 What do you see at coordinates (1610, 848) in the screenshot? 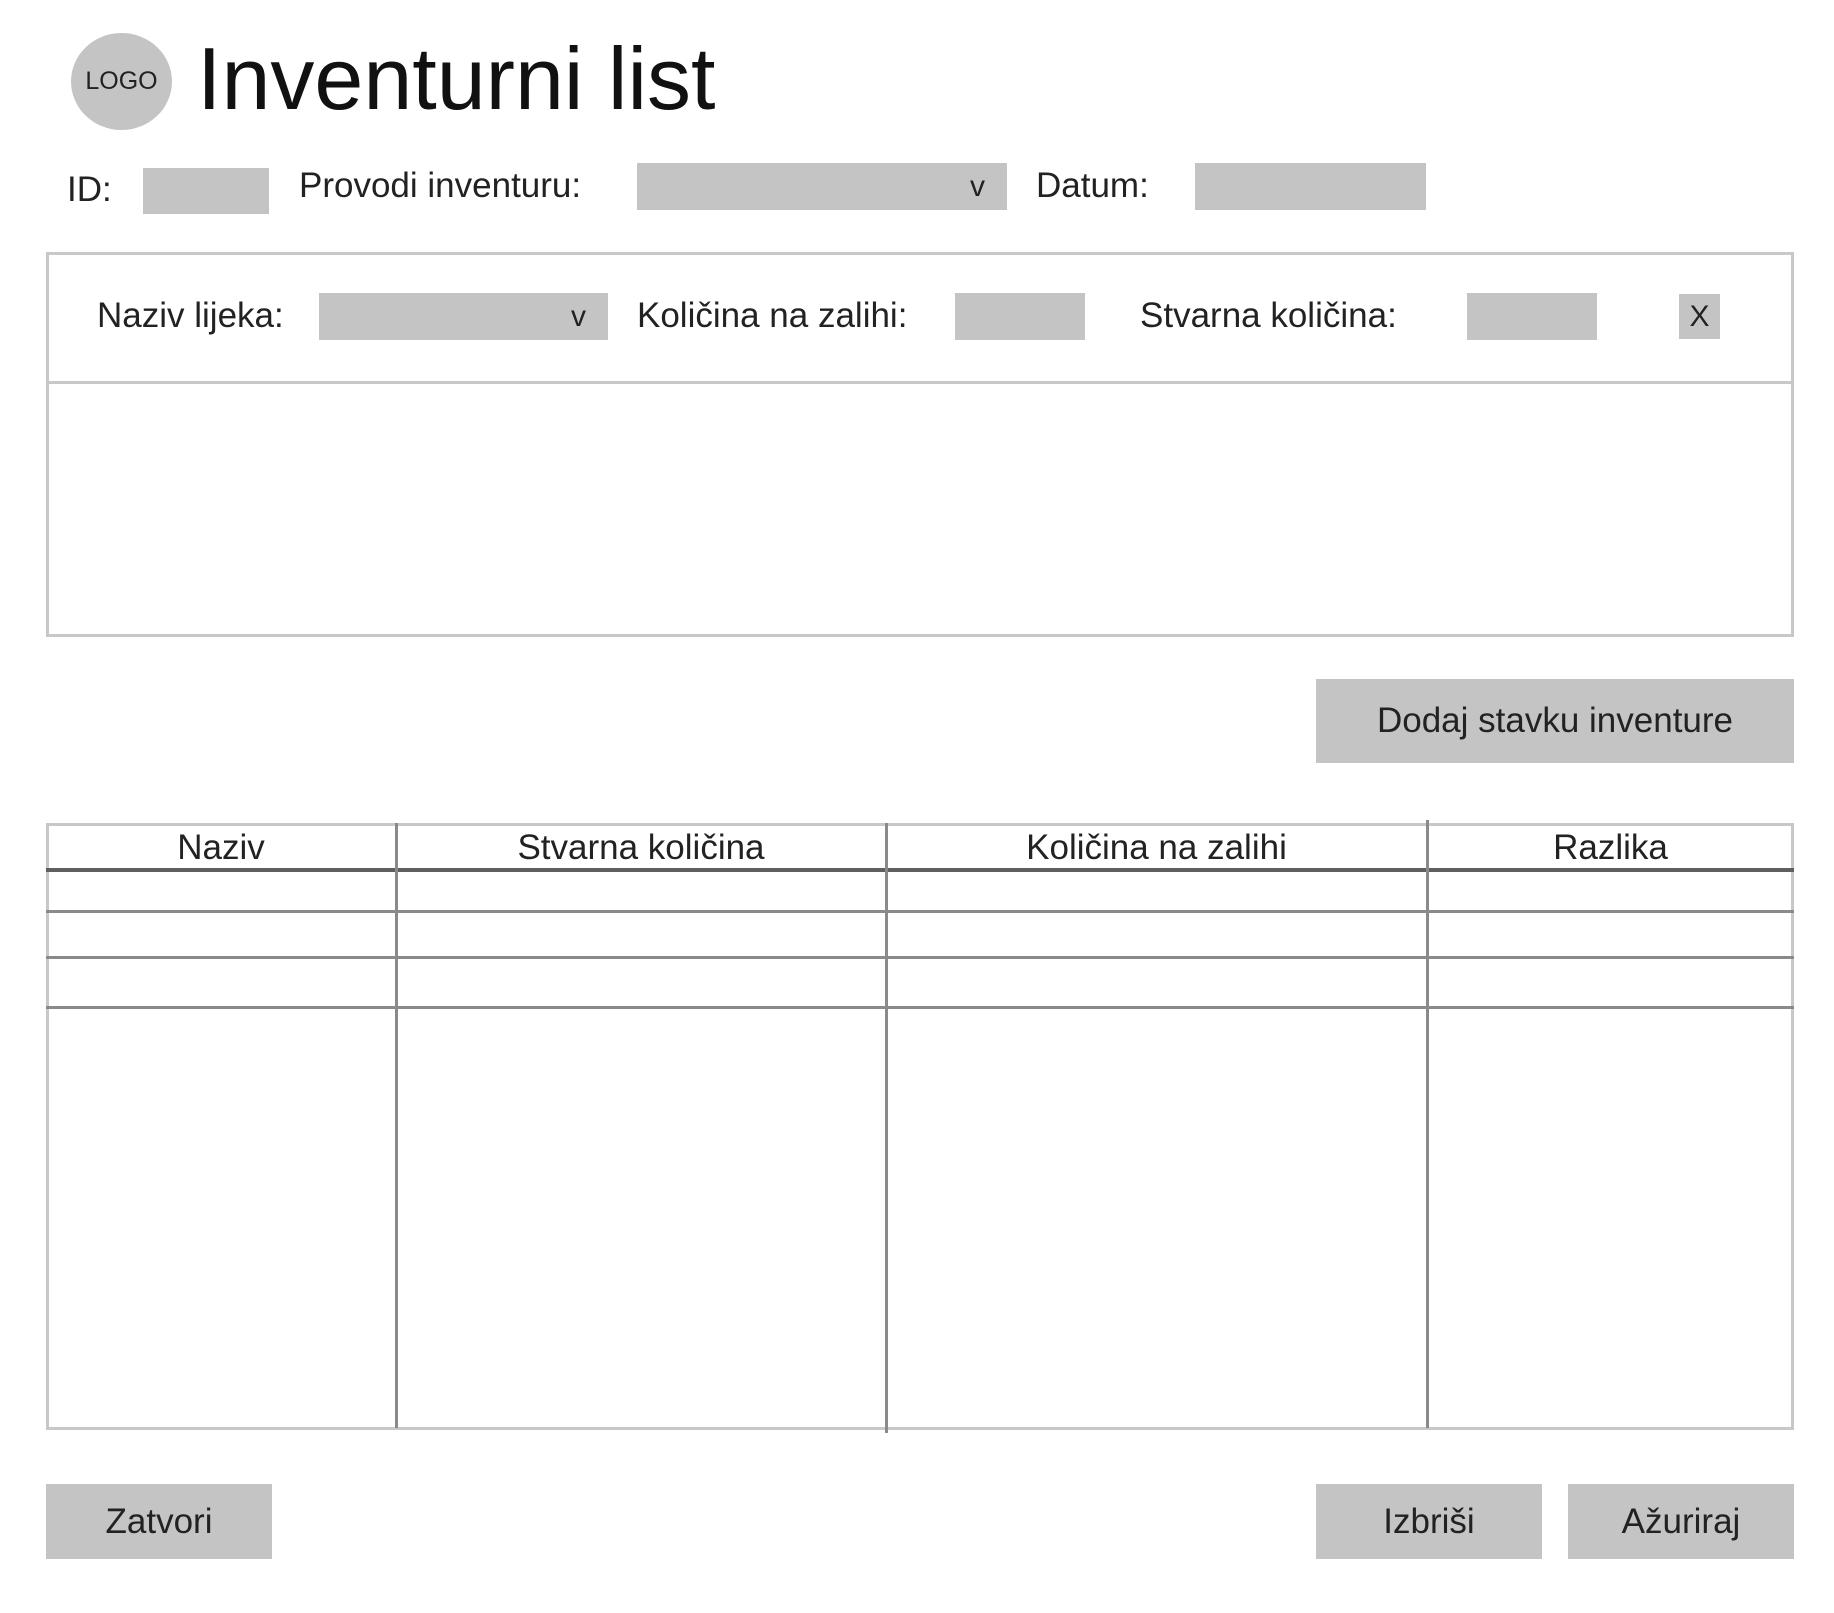
I see `column-header-razlika: Razlika` at bounding box center [1610, 848].